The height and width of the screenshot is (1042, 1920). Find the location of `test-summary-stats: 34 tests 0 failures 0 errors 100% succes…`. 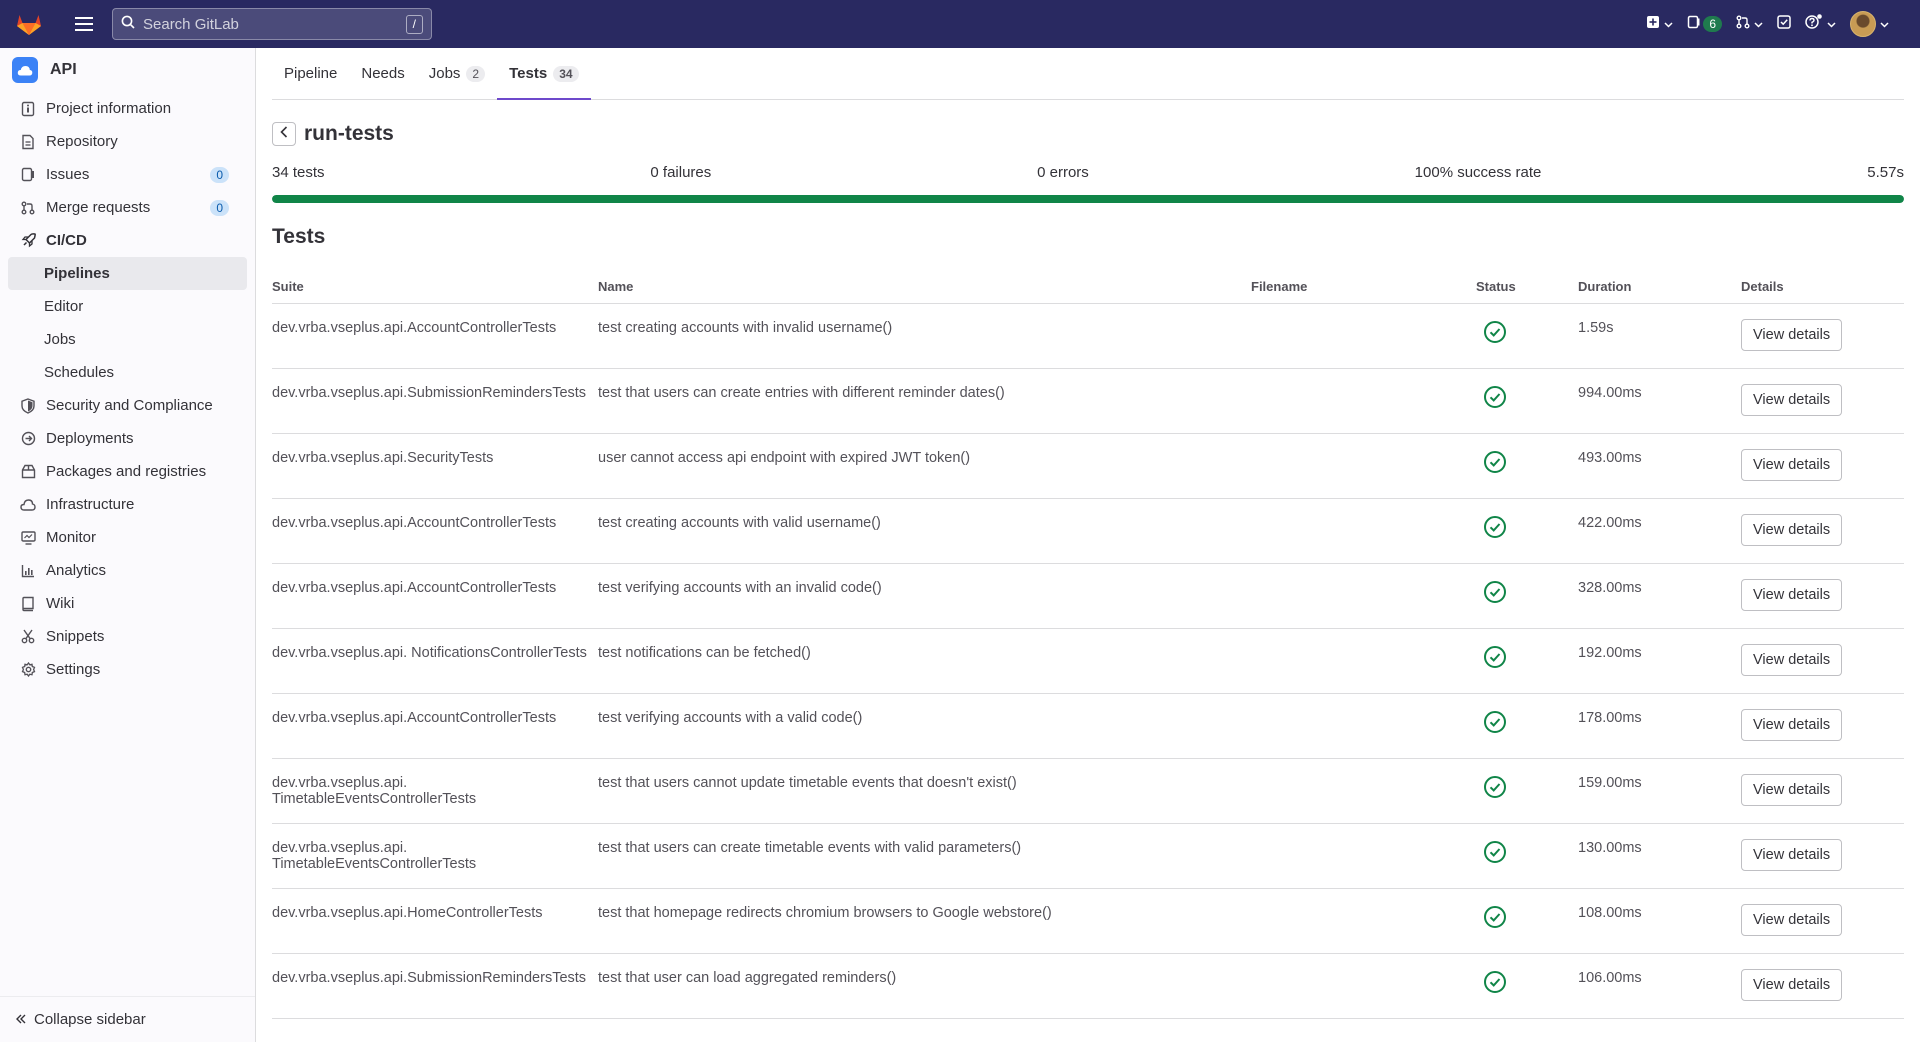

test-summary-stats: 34 tests 0 failures 0 errors 100% succes… is located at coordinates (1088, 172).